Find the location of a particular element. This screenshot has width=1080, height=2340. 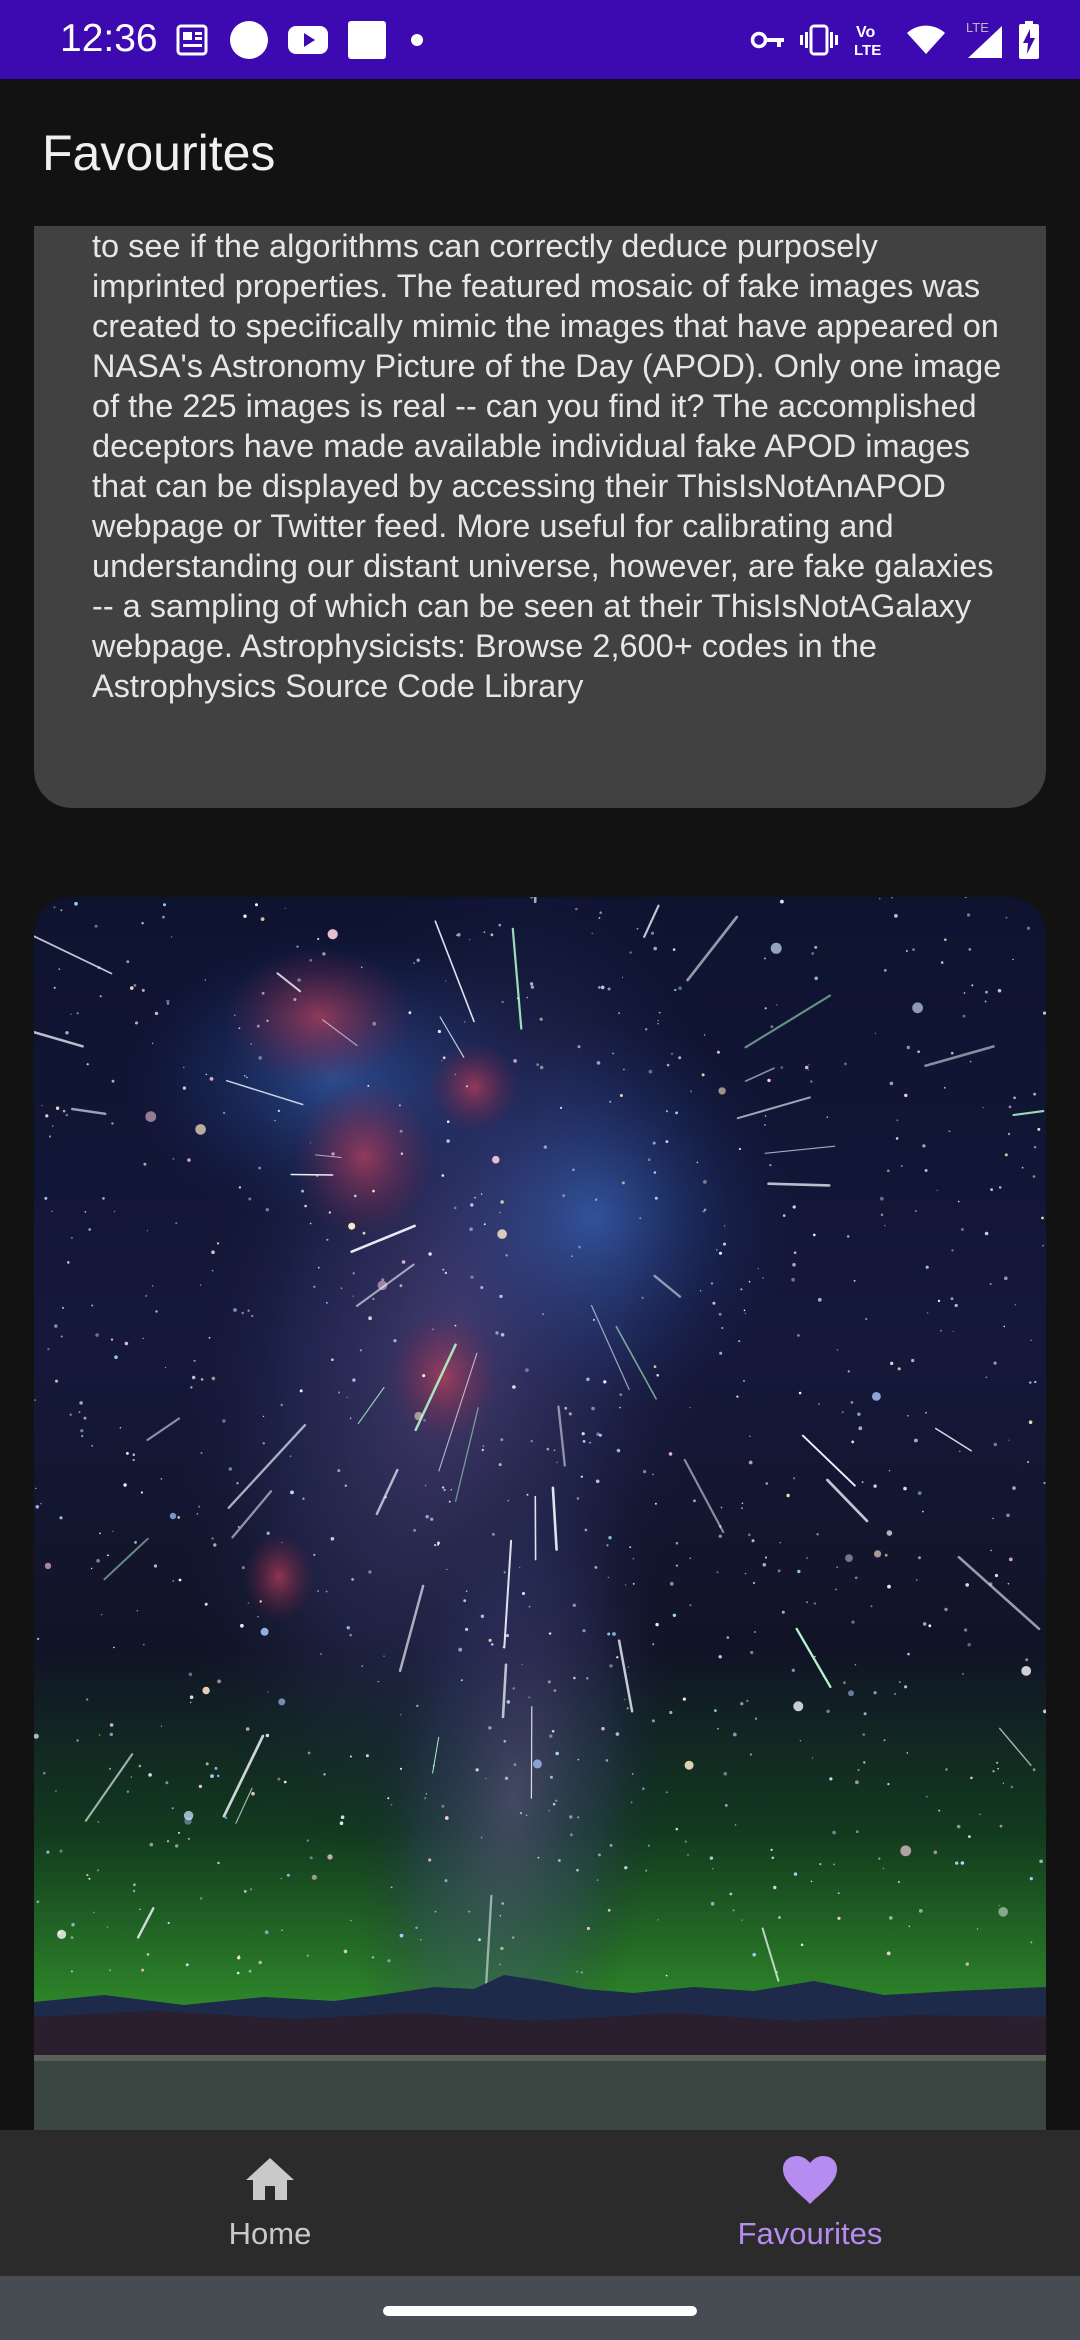

nav-item-favourites: Favourites is located at coordinates (810, 2203).